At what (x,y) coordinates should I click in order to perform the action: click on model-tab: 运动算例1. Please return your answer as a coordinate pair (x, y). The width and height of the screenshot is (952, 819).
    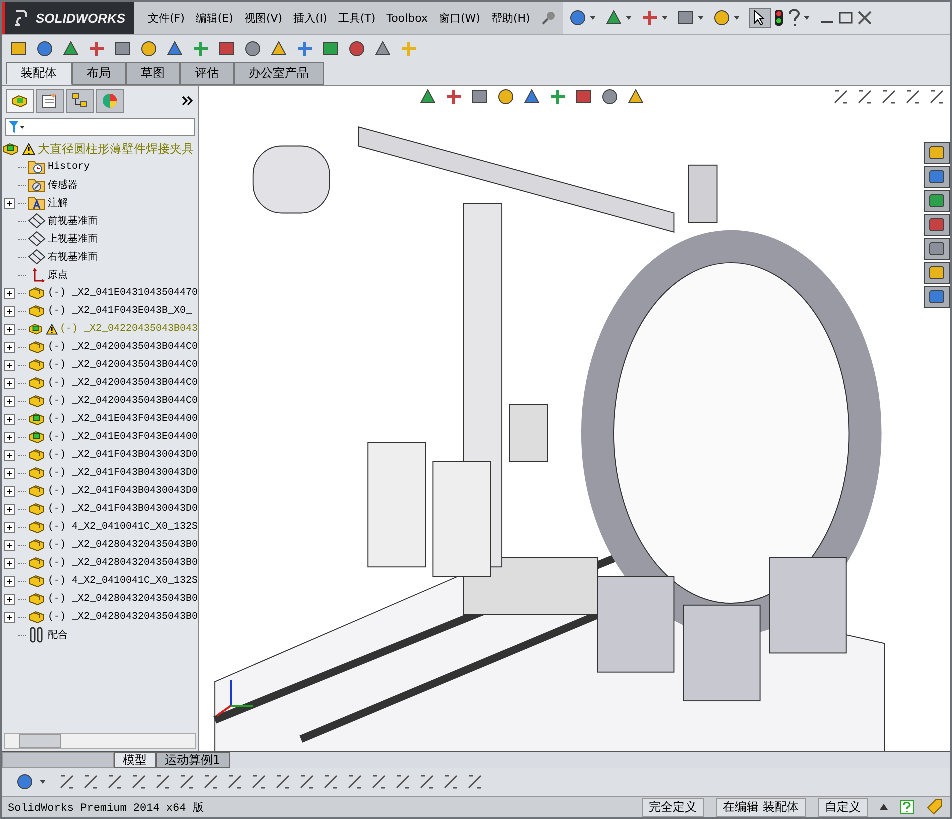
    Looking at the image, I should click on (193, 760).